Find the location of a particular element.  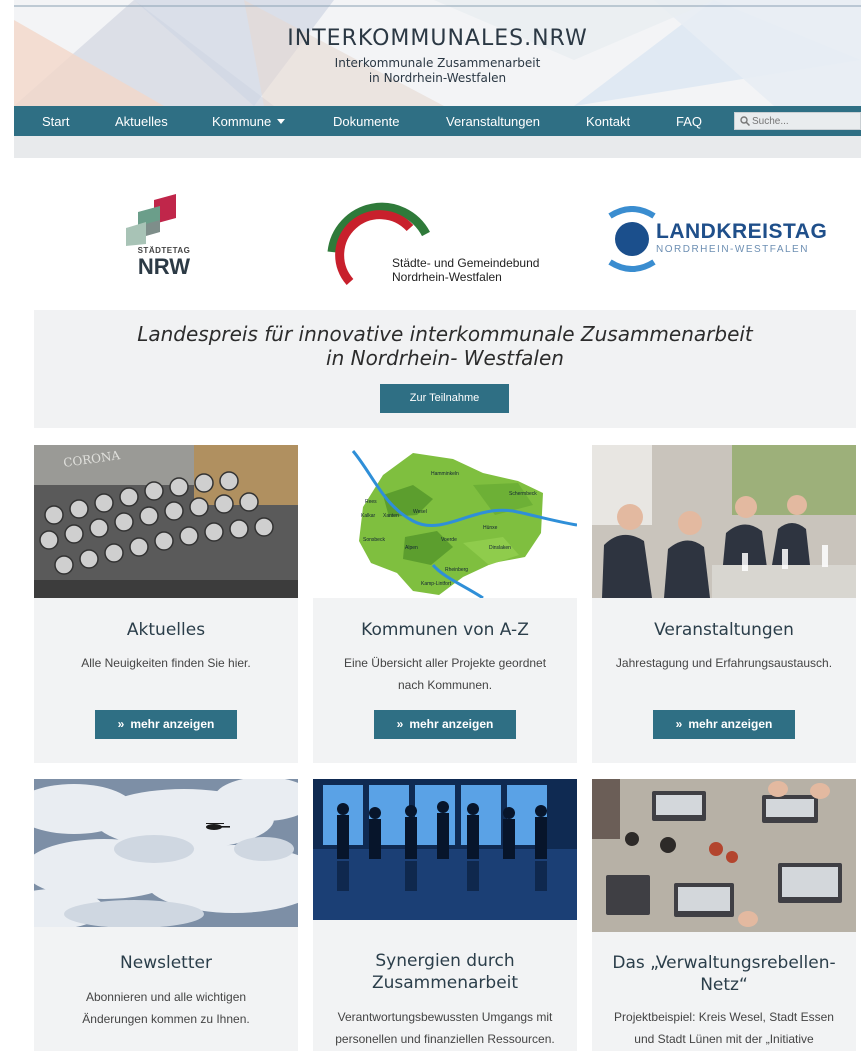

nav-item-kommune-label: Kommune is located at coordinates (242, 121).